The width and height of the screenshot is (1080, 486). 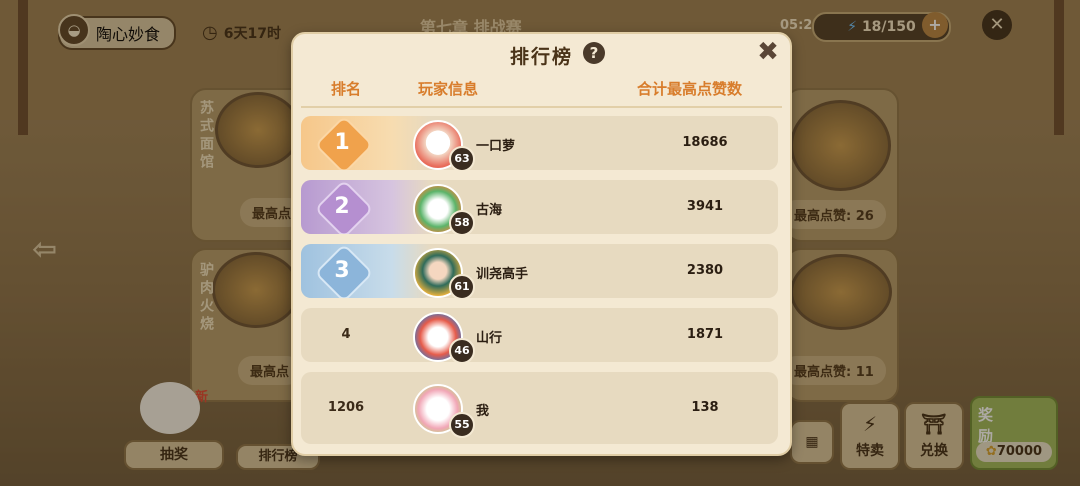 I want to click on leaderboard-row: 1 63 一口萝 18686, so click(x=539, y=143).